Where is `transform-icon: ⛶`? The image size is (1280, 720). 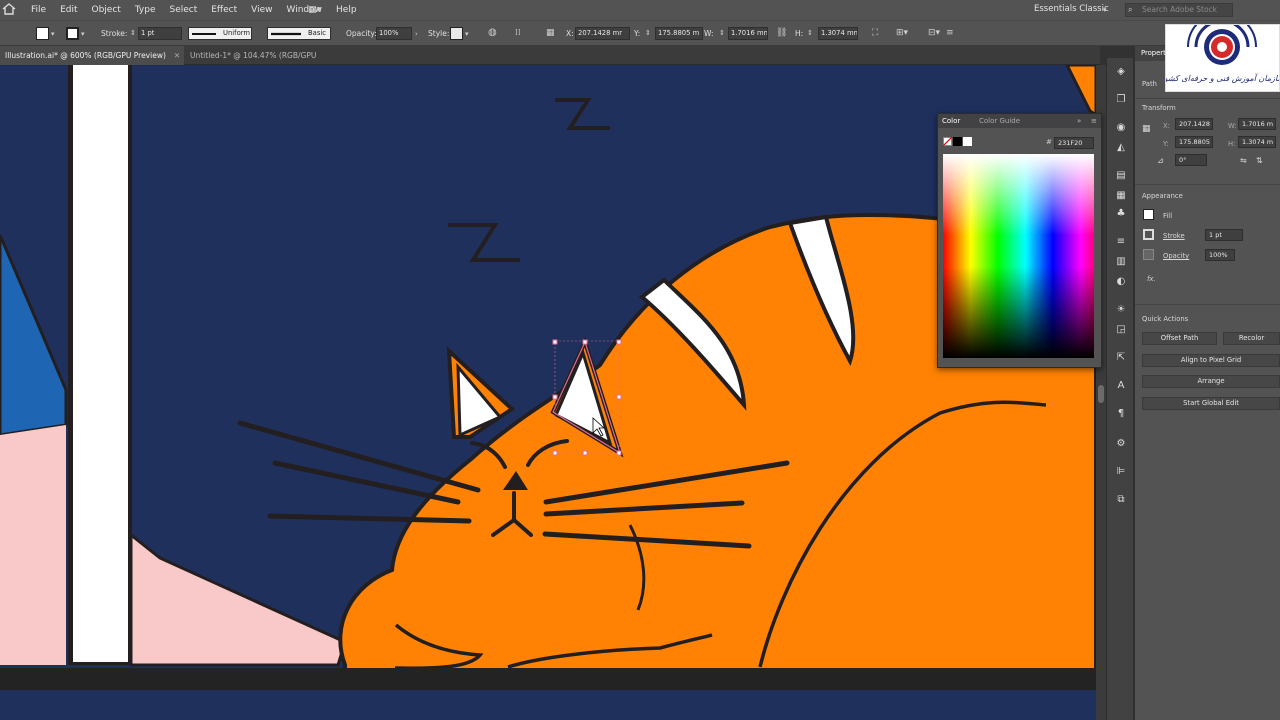
transform-icon: ⛶ is located at coordinates (875, 33).